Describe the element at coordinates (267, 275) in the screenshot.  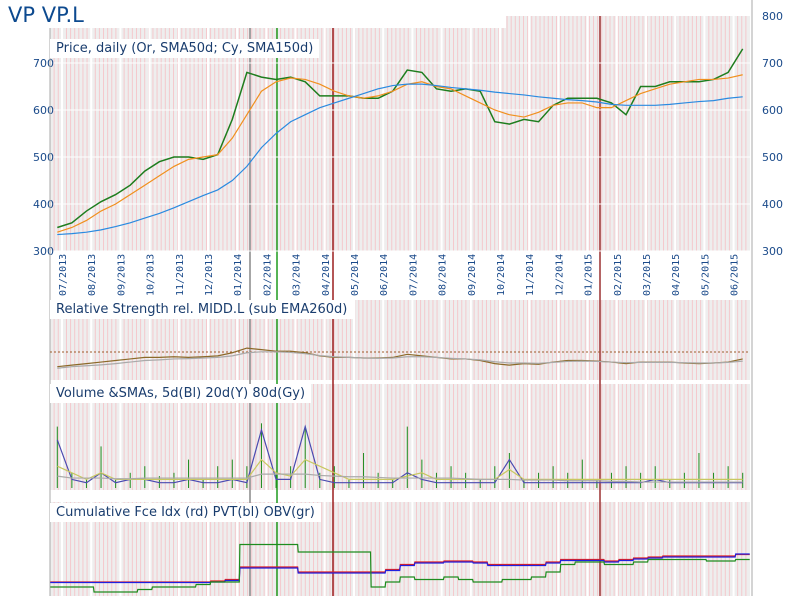
I see `x-tick-label: 02/2014` at that location.